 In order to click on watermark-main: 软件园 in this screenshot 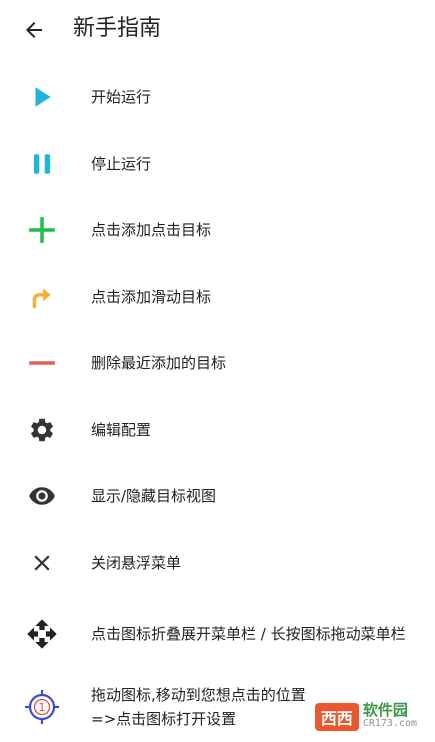, I will do `click(385, 710)`.